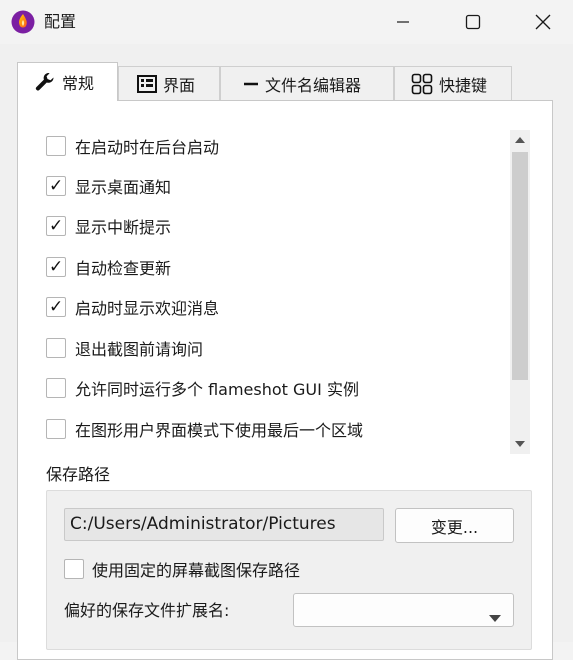  What do you see at coordinates (179, 85) in the screenshot?
I see `tab-interface-label: 界面` at bounding box center [179, 85].